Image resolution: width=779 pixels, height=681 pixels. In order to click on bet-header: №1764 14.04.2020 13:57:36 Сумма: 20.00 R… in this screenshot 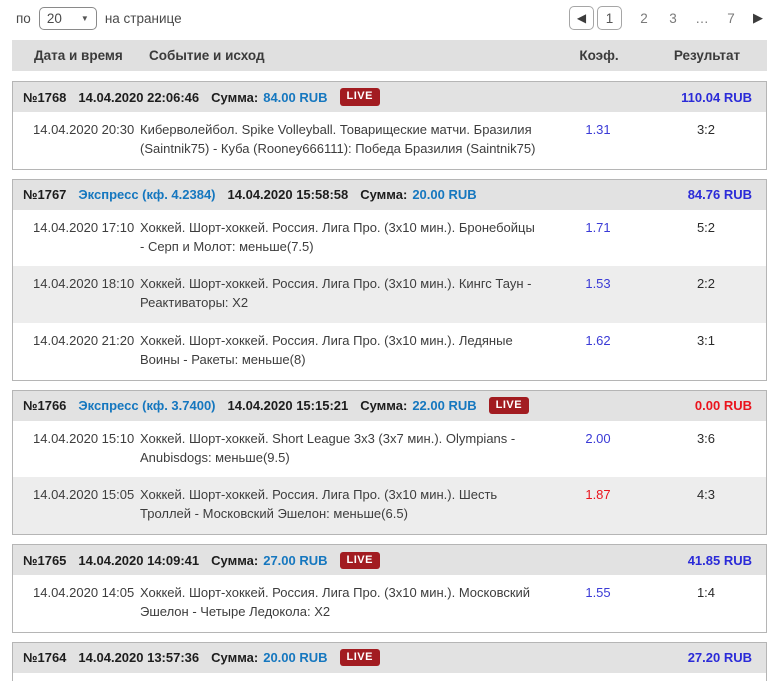, I will do `click(389, 657)`.